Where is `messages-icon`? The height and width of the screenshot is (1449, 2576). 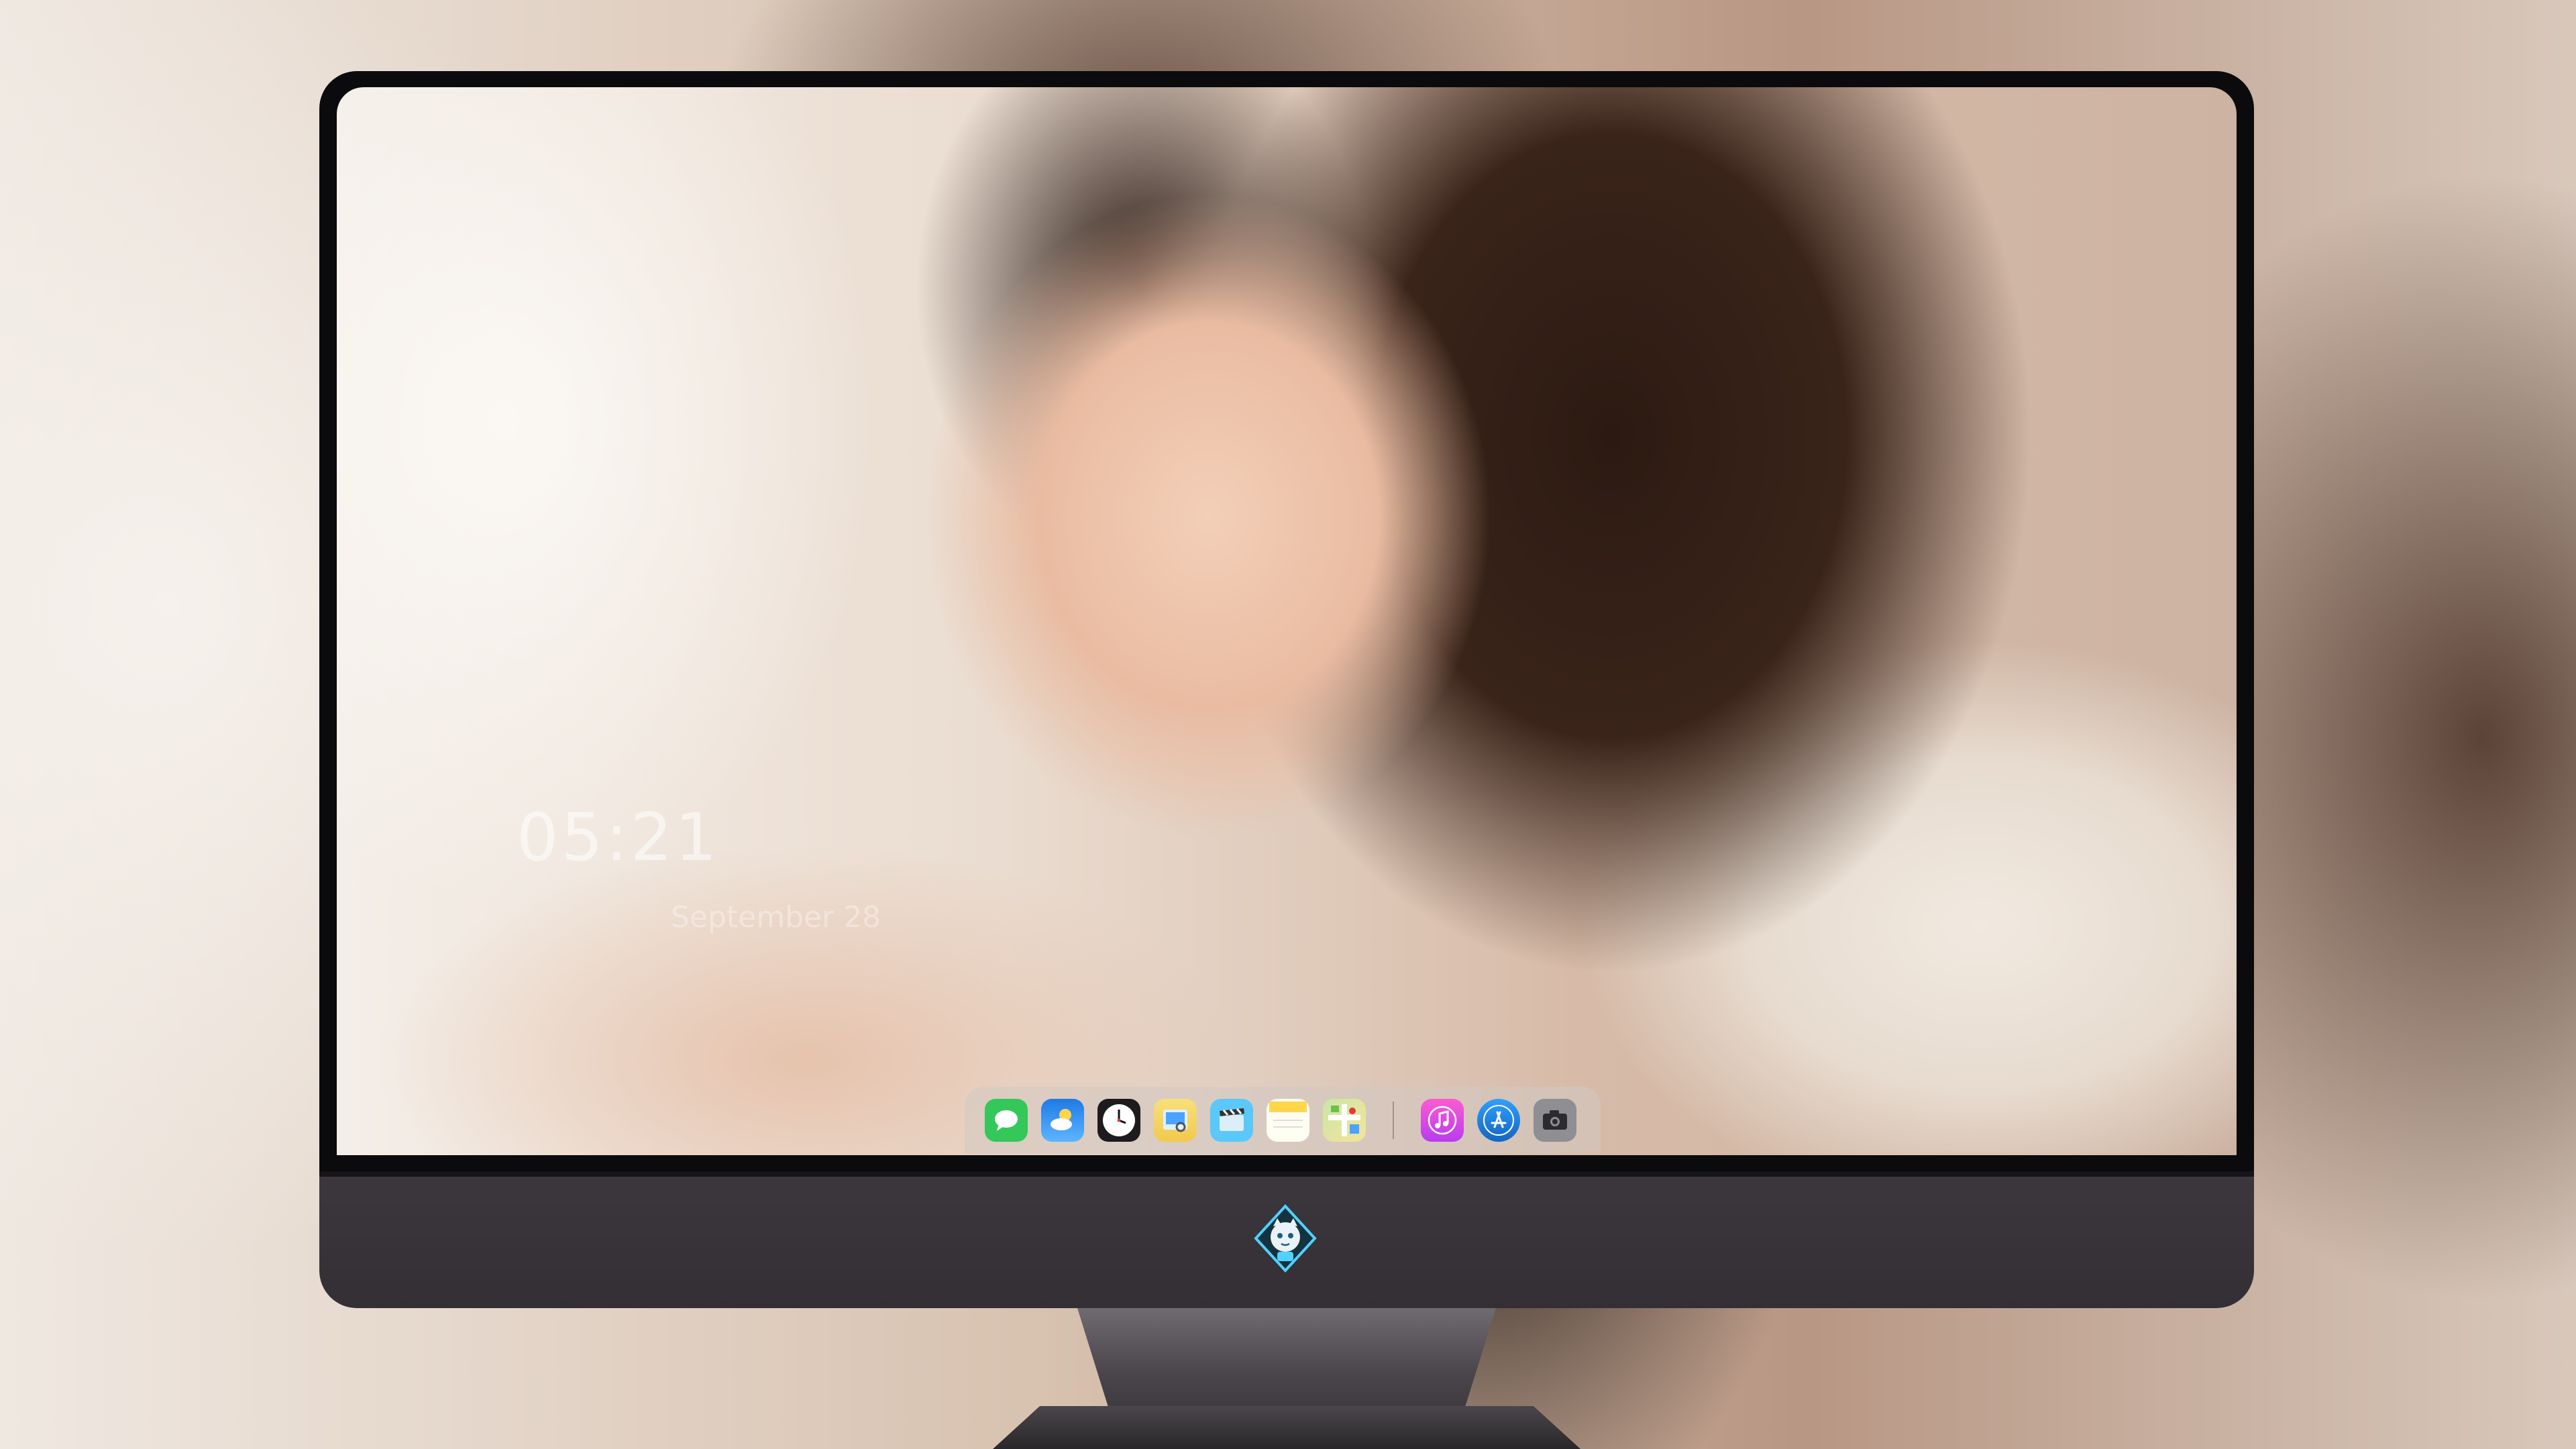 messages-icon is located at coordinates (1006, 1120).